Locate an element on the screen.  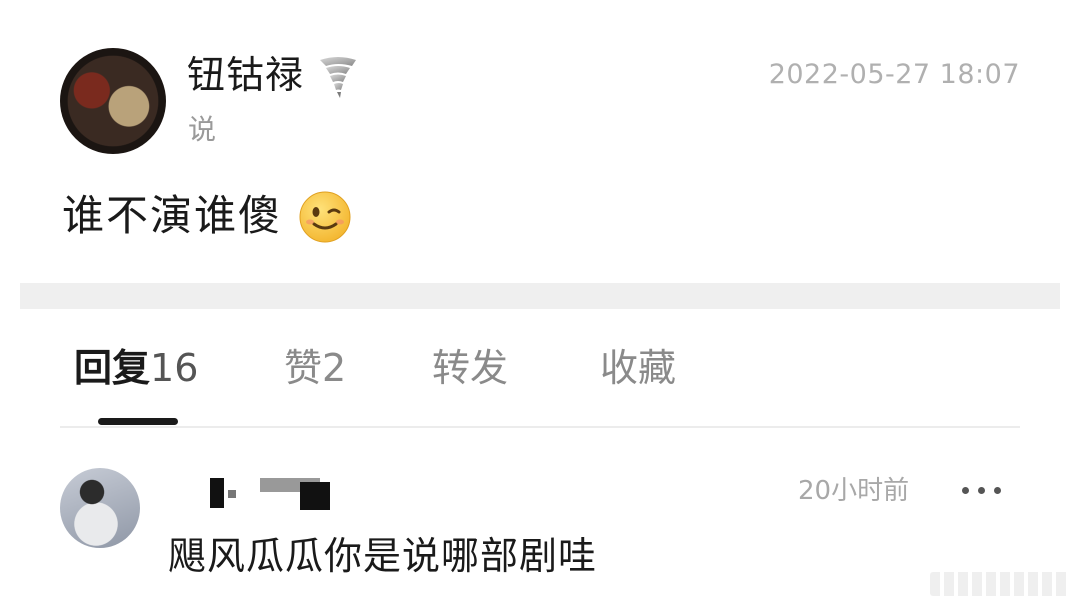
comment-text: 飓风瓜瓜你是说哪部剧哇 is located at coordinates (383, 556).